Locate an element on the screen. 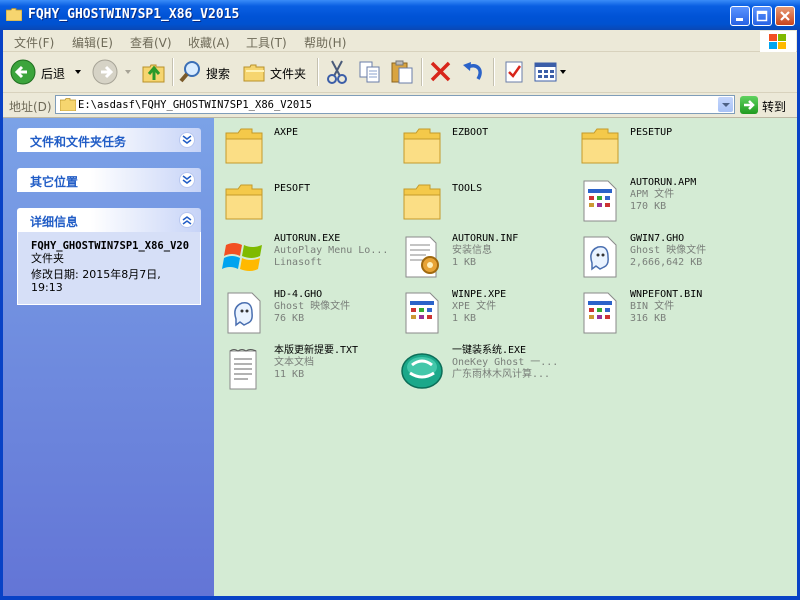  undo-button is located at coordinates (473, 72).